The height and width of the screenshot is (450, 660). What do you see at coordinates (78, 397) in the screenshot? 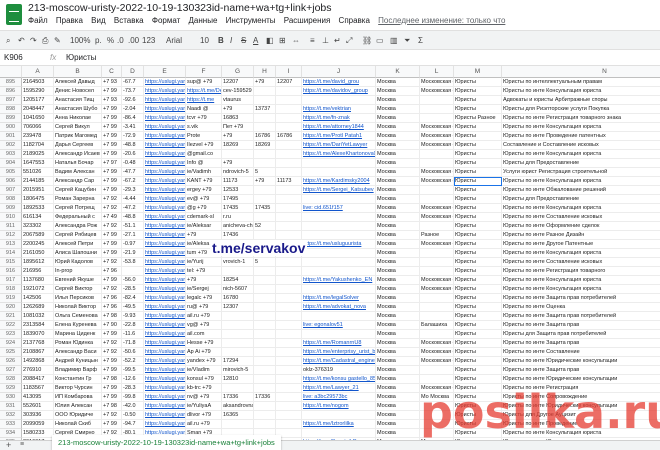
I see `table-cell: ИП Комбарова` at bounding box center [78, 397].